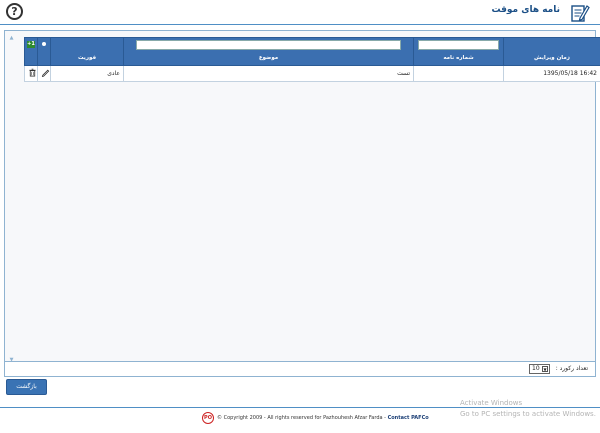 The image size is (600, 433). What do you see at coordinates (11, 38) in the screenshot?
I see `scroll-up-icon: ▲` at bounding box center [11, 38].